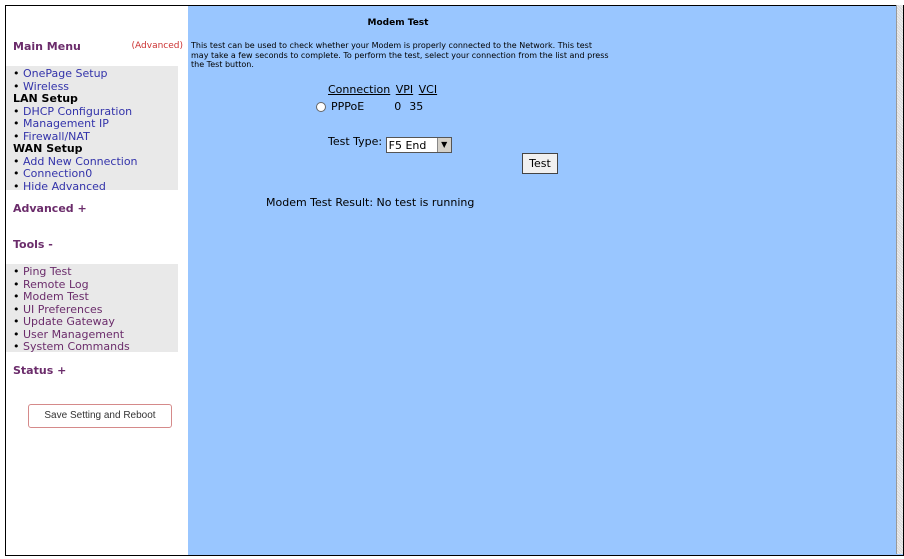  Describe the element at coordinates (95, 124) in the screenshot. I see `menu-item: Management IP` at that location.